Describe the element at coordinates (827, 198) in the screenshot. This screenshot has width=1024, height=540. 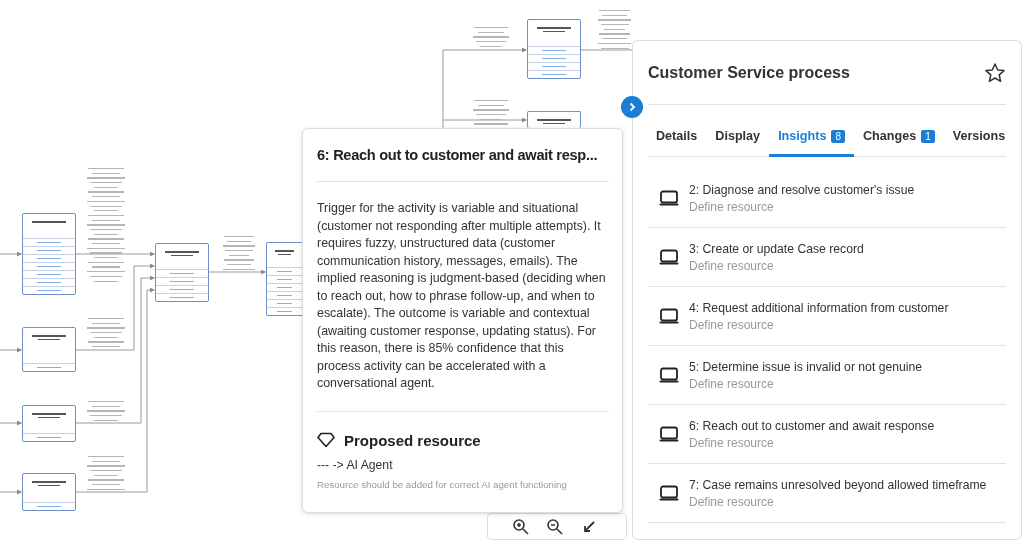
I see `insight-item: 2: Diagnose and resolve customer's issue Define resource` at that location.